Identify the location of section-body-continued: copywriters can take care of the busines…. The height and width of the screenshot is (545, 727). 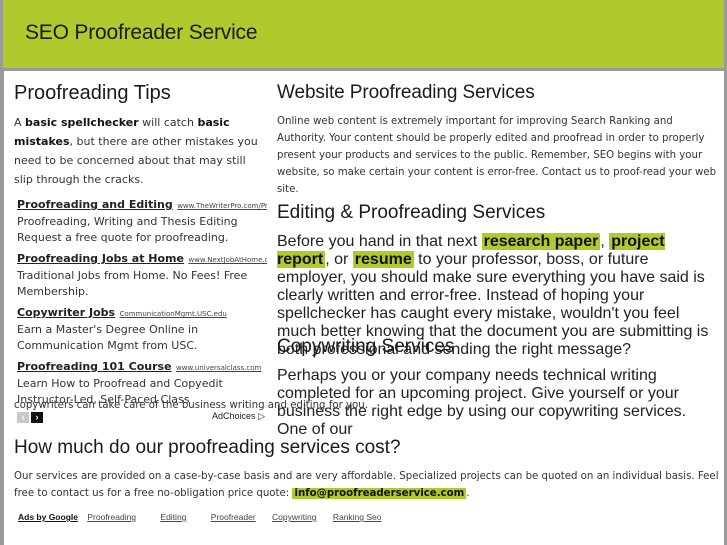
(191, 405).